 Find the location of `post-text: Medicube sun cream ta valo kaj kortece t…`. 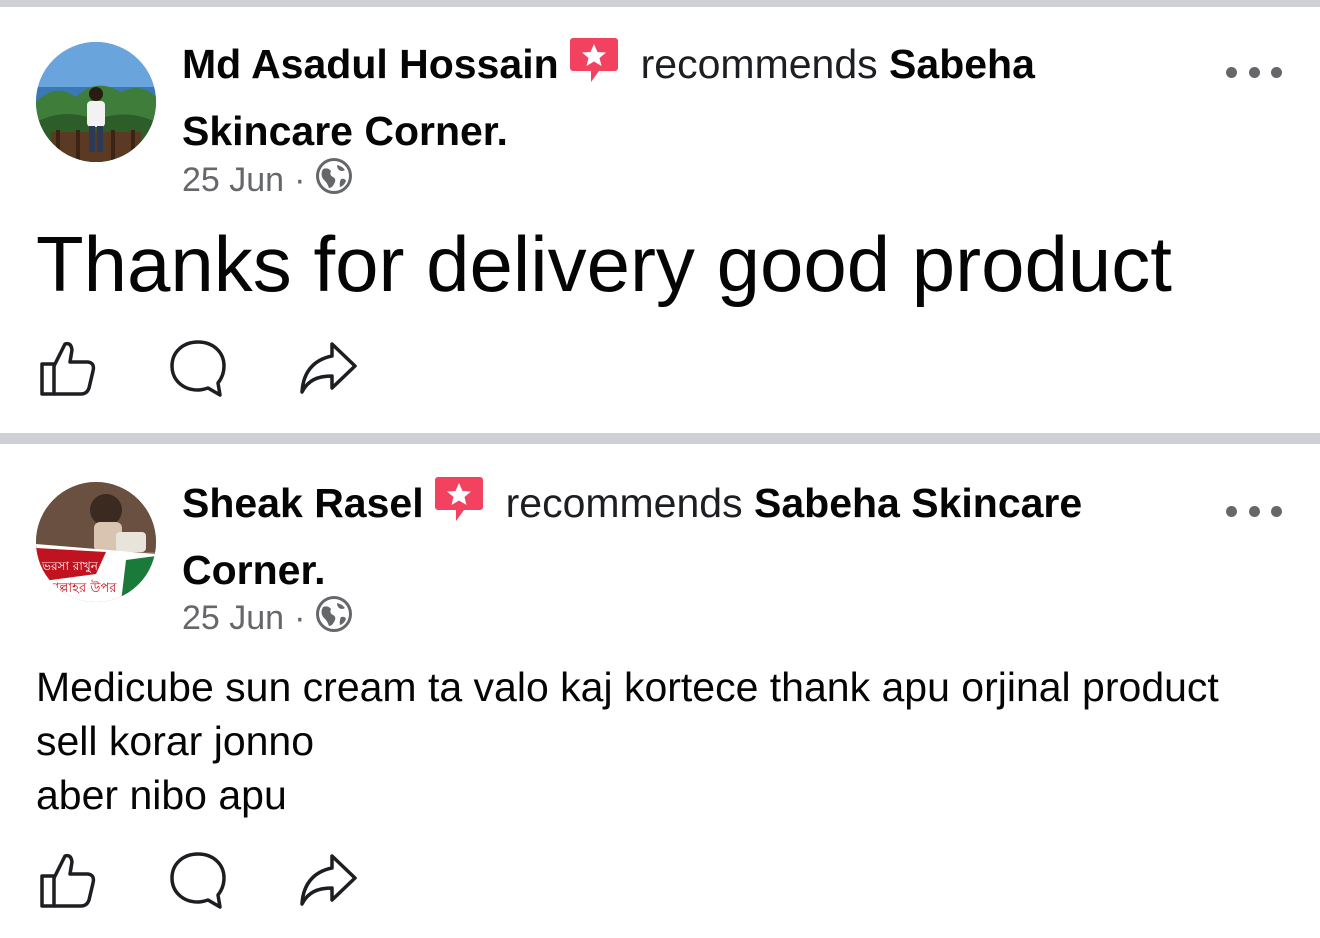

post-text: Medicube sun cream ta valo kaj kortece t… is located at coordinates (627, 741).